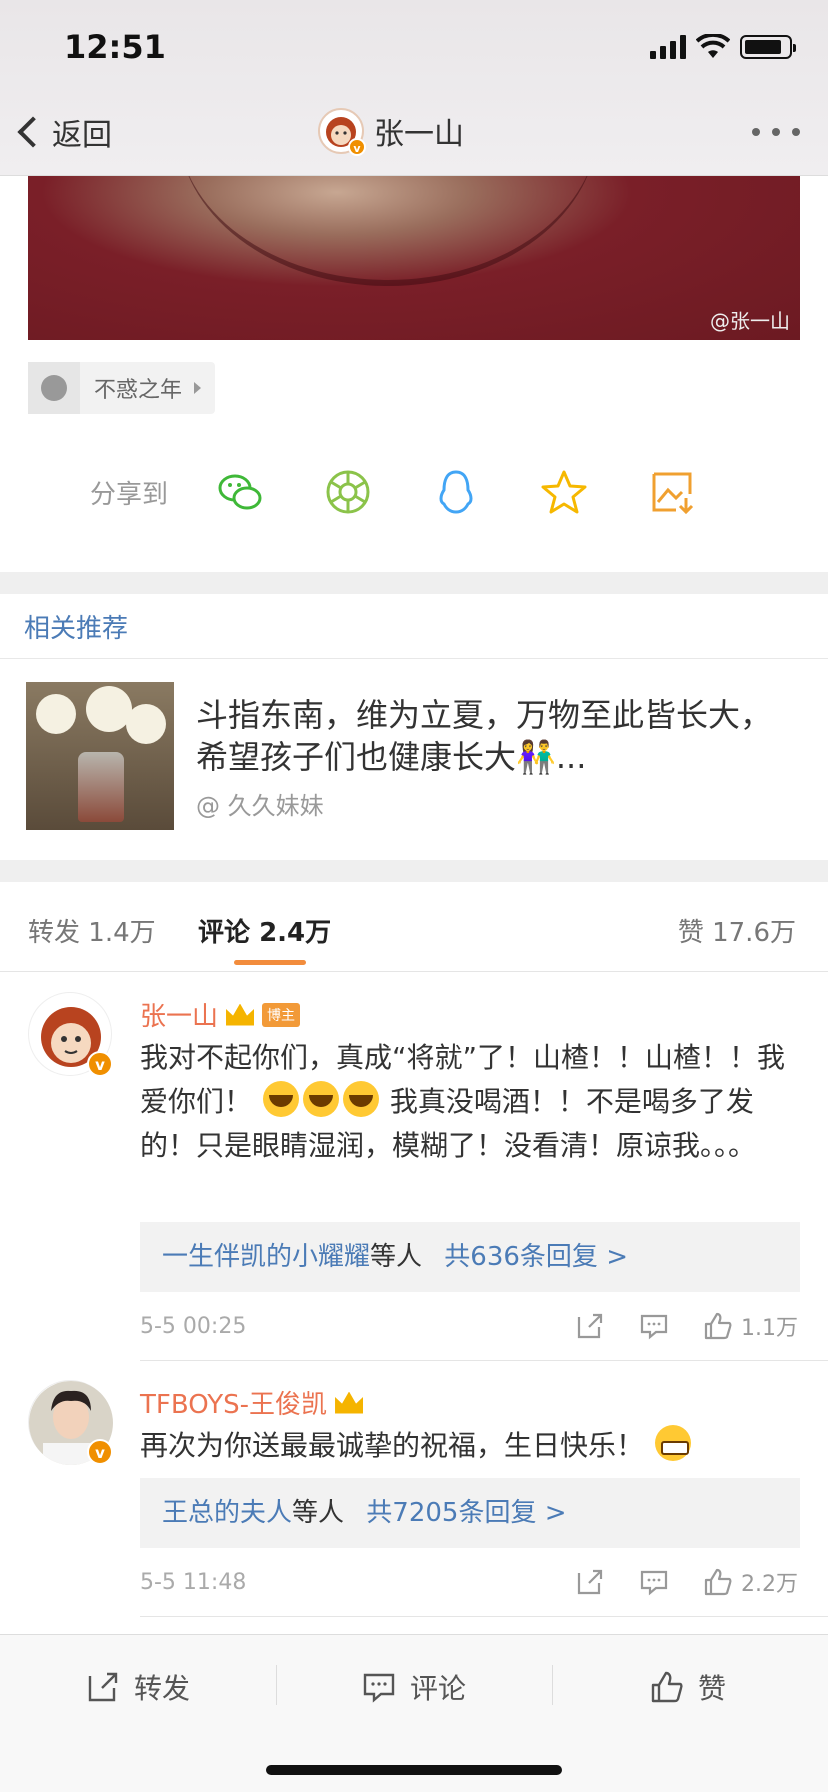 Image resolution: width=828 pixels, height=1792 pixels. I want to click on like-button: 2.2万, so click(750, 1582).